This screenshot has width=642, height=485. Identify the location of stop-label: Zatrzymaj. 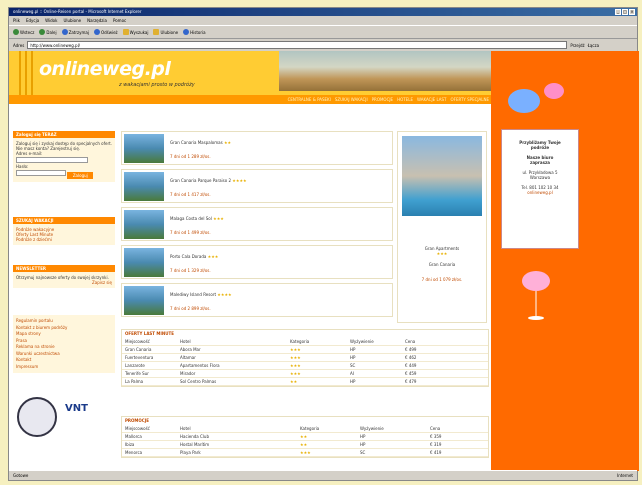
(78, 32).